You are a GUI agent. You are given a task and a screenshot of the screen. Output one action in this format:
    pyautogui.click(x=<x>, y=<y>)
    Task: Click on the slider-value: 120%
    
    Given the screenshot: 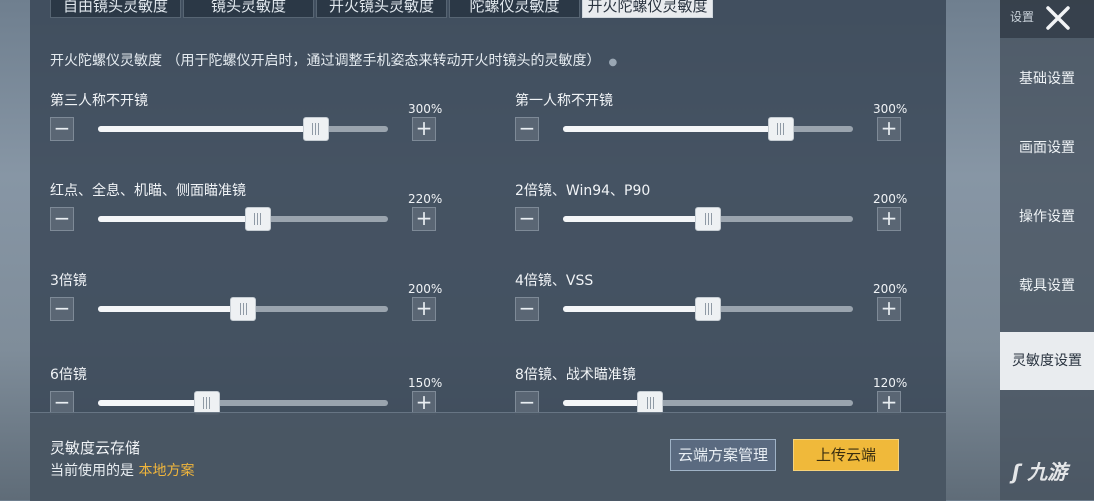 What is the action you would take?
    pyautogui.click(x=890, y=383)
    